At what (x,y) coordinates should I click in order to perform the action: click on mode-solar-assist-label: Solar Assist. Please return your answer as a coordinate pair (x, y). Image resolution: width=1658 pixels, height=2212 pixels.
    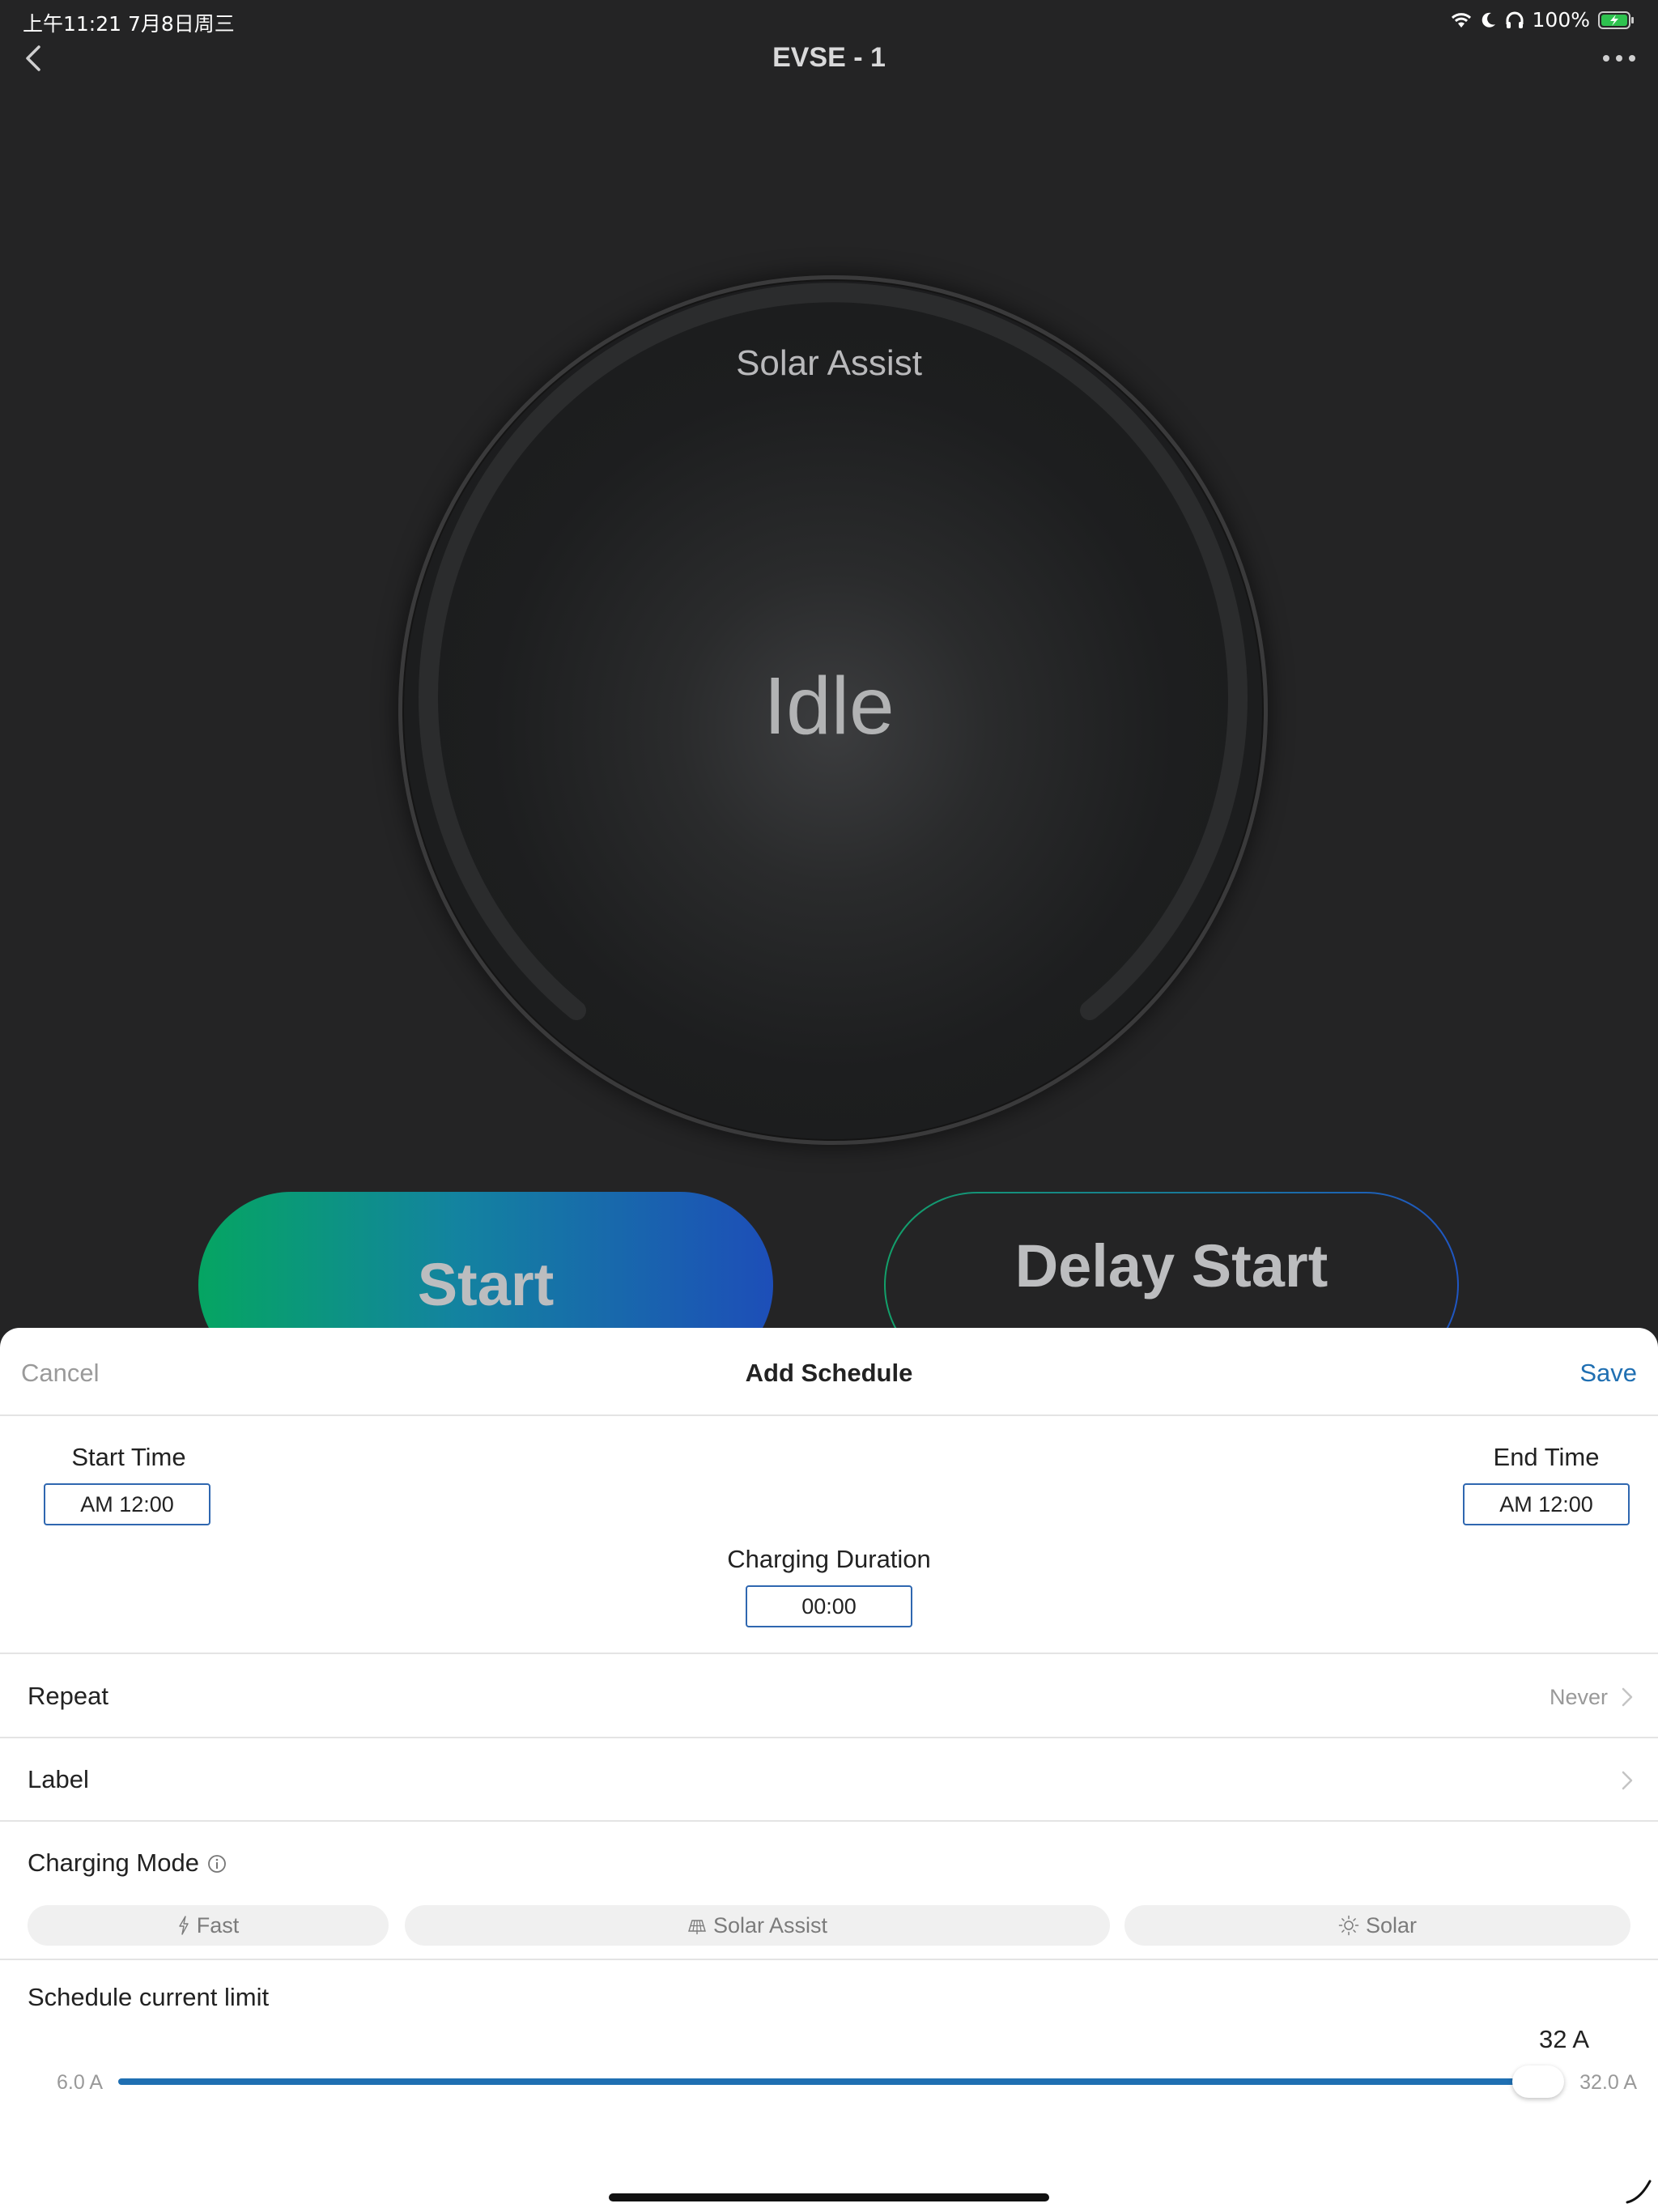
    Looking at the image, I should click on (770, 1925).